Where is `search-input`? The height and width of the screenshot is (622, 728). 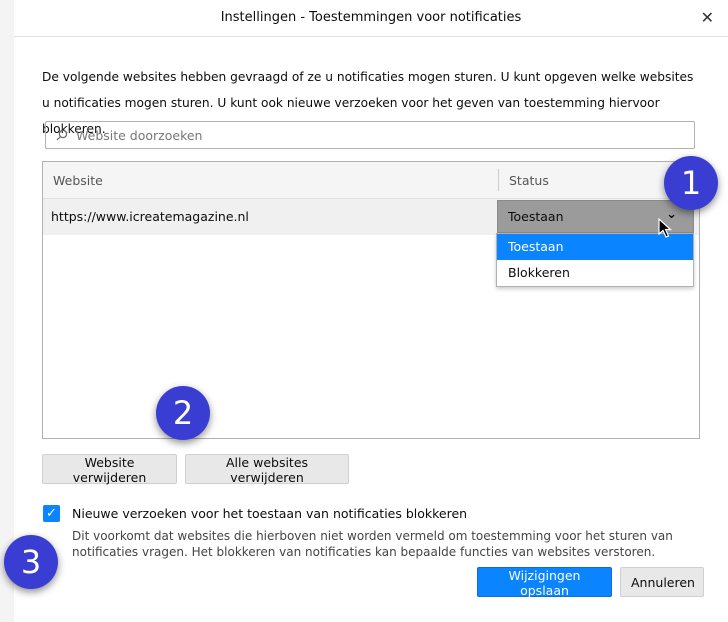 search-input is located at coordinates (384, 135).